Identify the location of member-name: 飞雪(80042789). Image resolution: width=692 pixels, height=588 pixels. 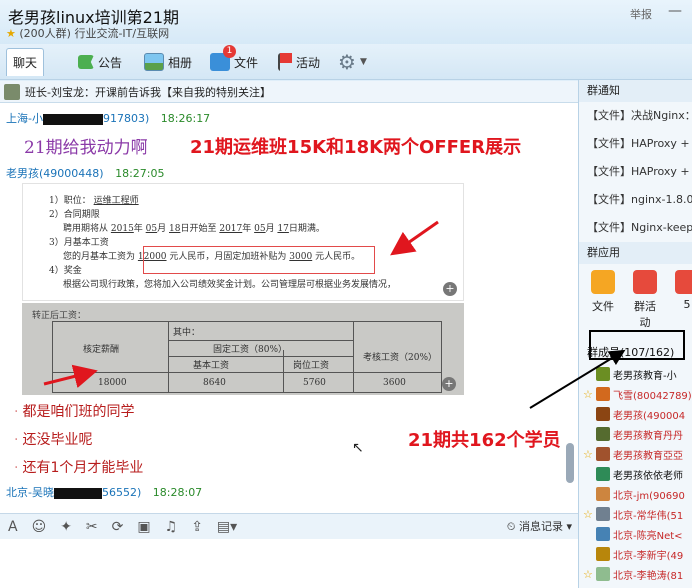
(652, 396).